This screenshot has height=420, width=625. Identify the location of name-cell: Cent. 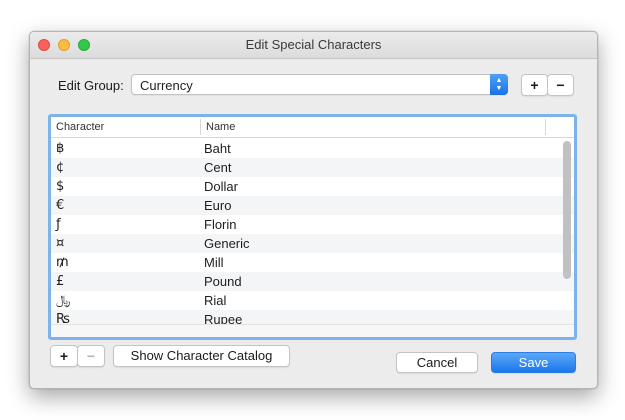
(218, 167).